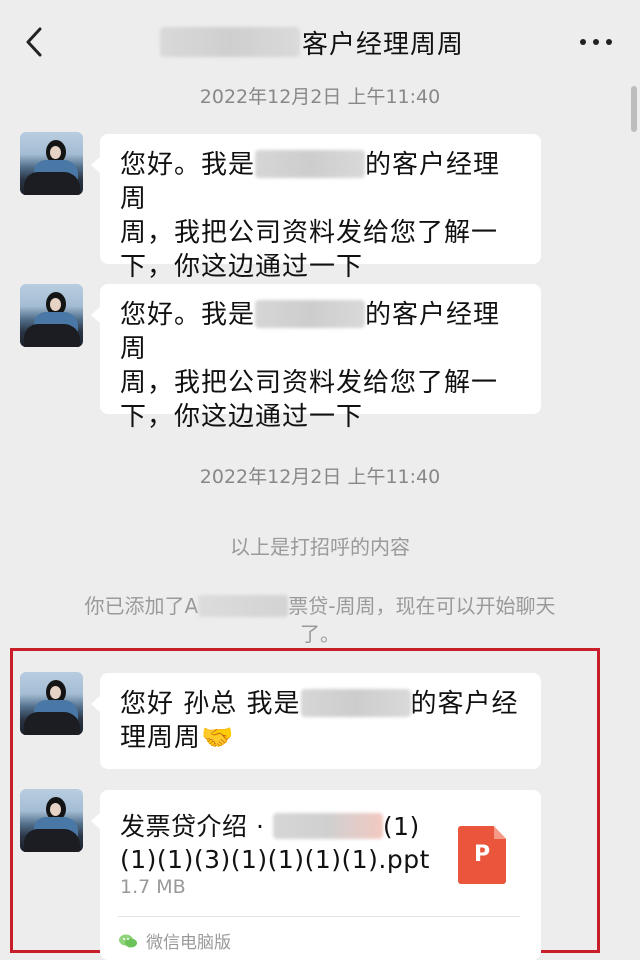 This screenshot has height=960, width=640. Describe the element at coordinates (320, 620) in the screenshot. I see `system-note-added: 你已添加了A 票贷-周周，现在可以开始聊天 了。` at that location.